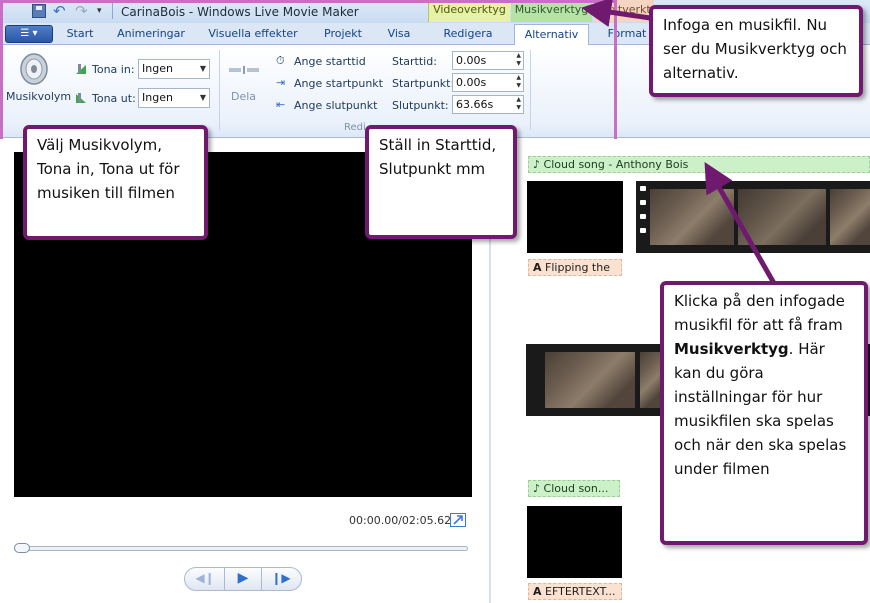 This screenshot has width=870, height=603. Describe the element at coordinates (741, 224) in the screenshot. I see `arrow-to-music-clip` at that location.